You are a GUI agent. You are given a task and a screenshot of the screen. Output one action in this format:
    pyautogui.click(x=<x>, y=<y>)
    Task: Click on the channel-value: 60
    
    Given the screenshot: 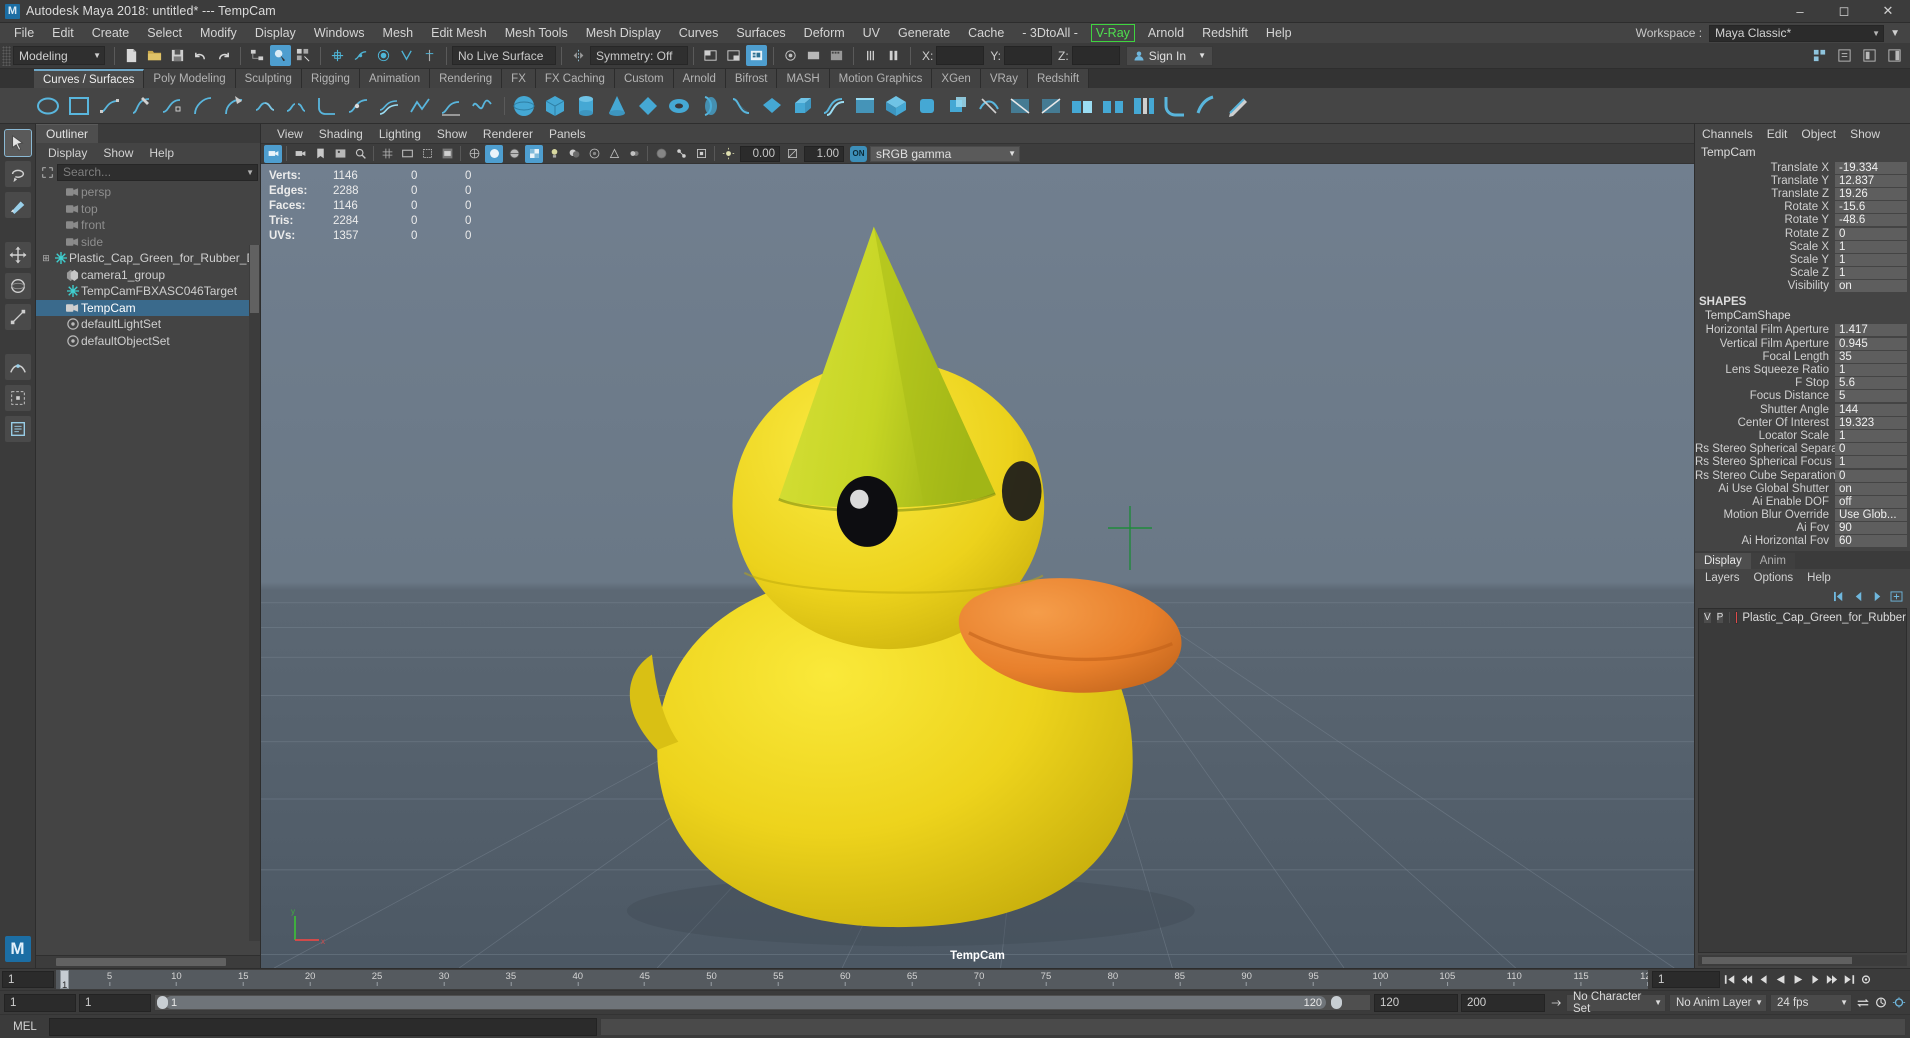 What is the action you would take?
    pyautogui.click(x=1871, y=541)
    